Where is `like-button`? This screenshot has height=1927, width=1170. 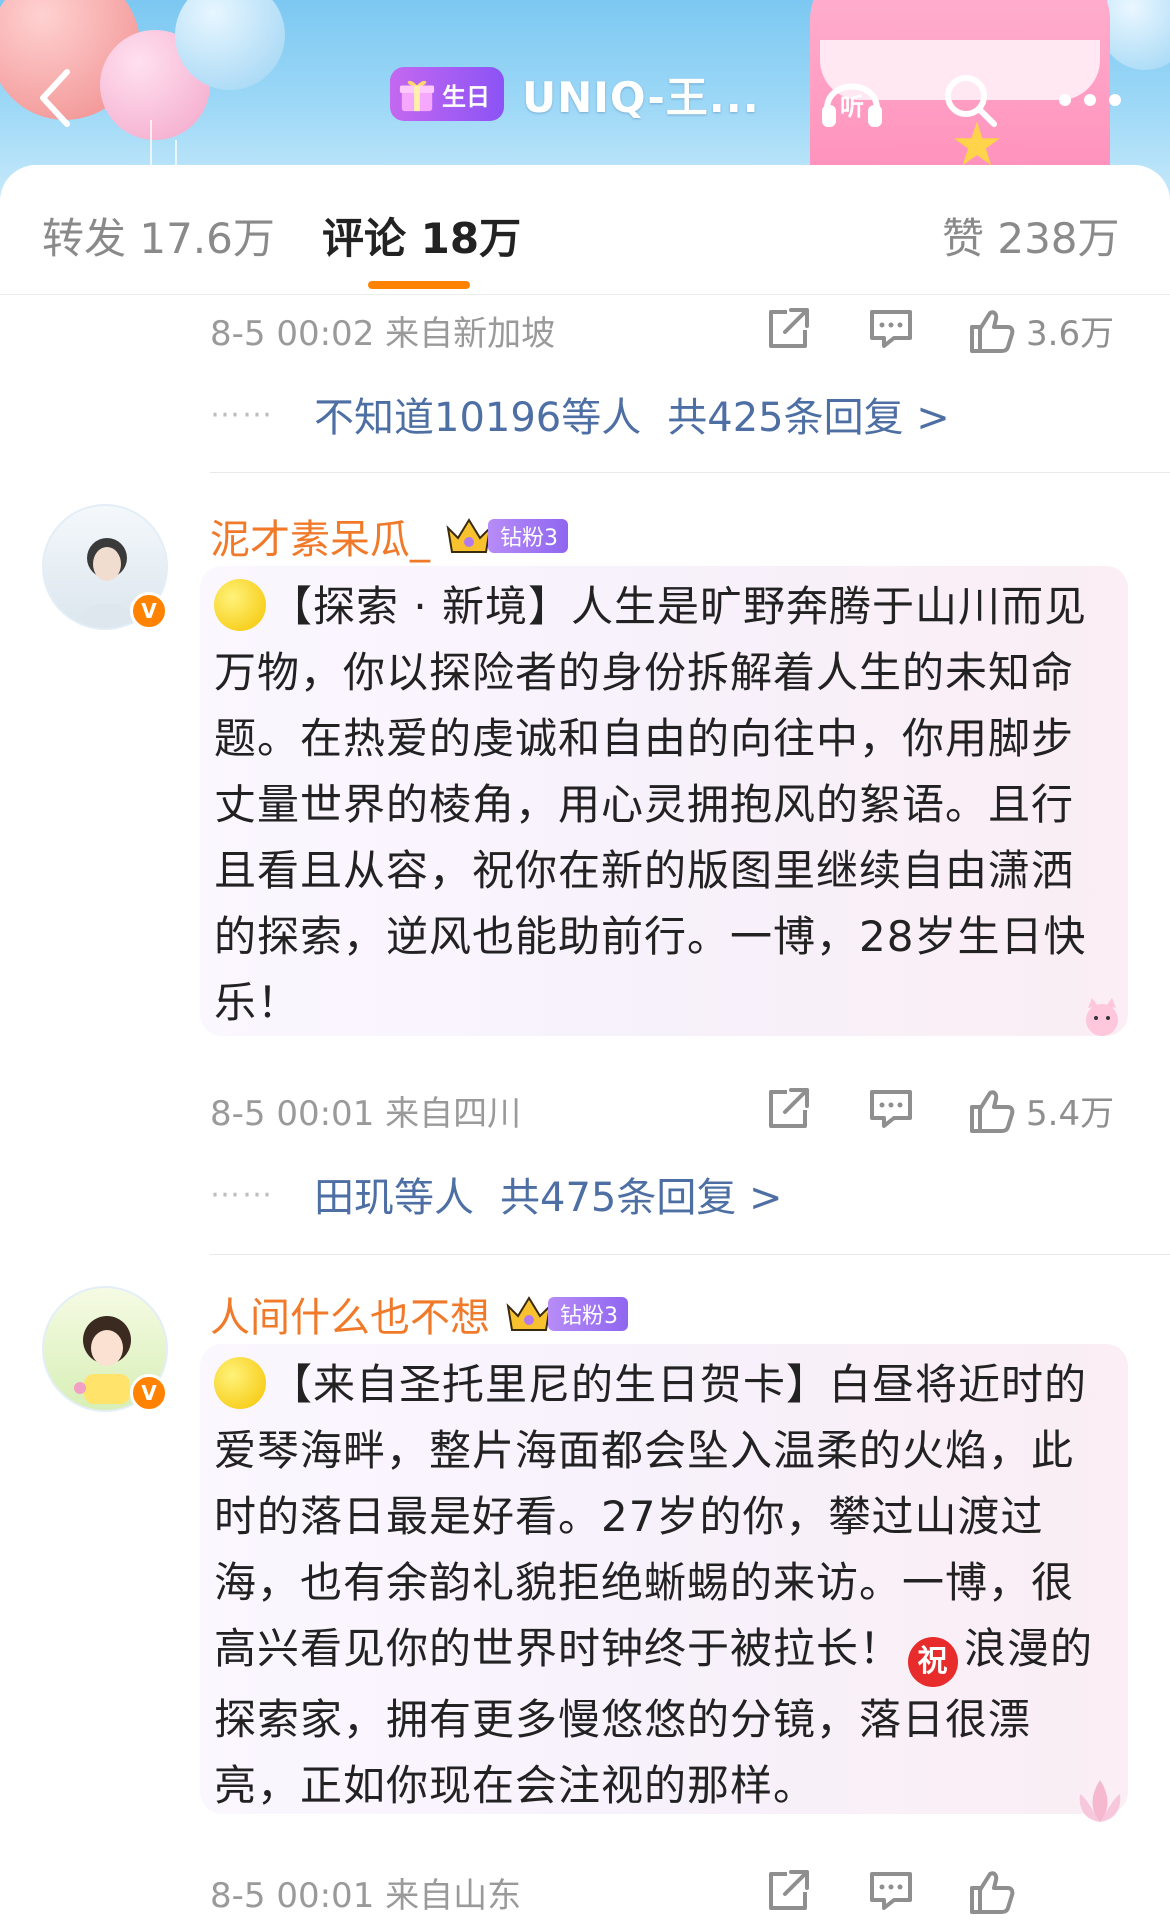
like-button is located at coordinates (992, 1892).